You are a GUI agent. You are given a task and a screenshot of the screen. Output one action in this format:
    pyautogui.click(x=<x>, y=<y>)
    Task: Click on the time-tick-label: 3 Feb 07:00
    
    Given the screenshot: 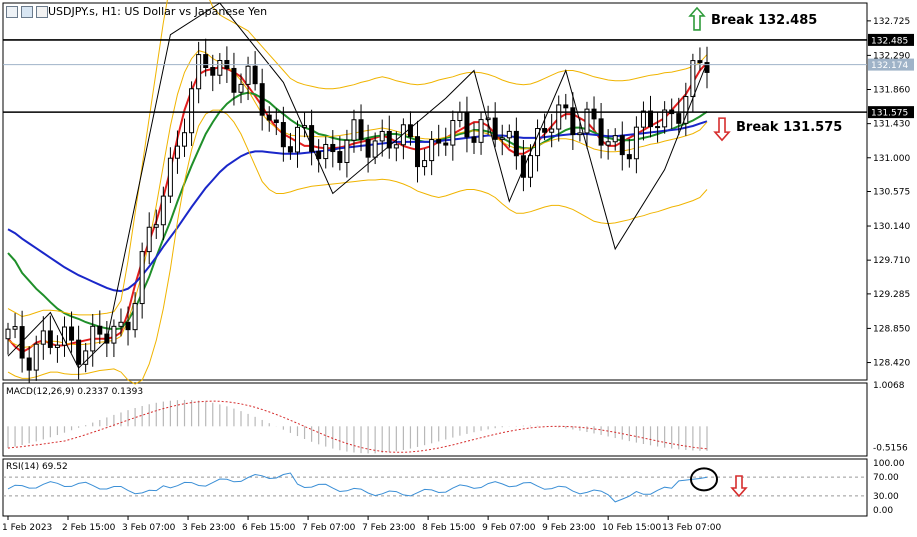 What is the action you would take?
    pyautogui.click(x=149, y=528)
    